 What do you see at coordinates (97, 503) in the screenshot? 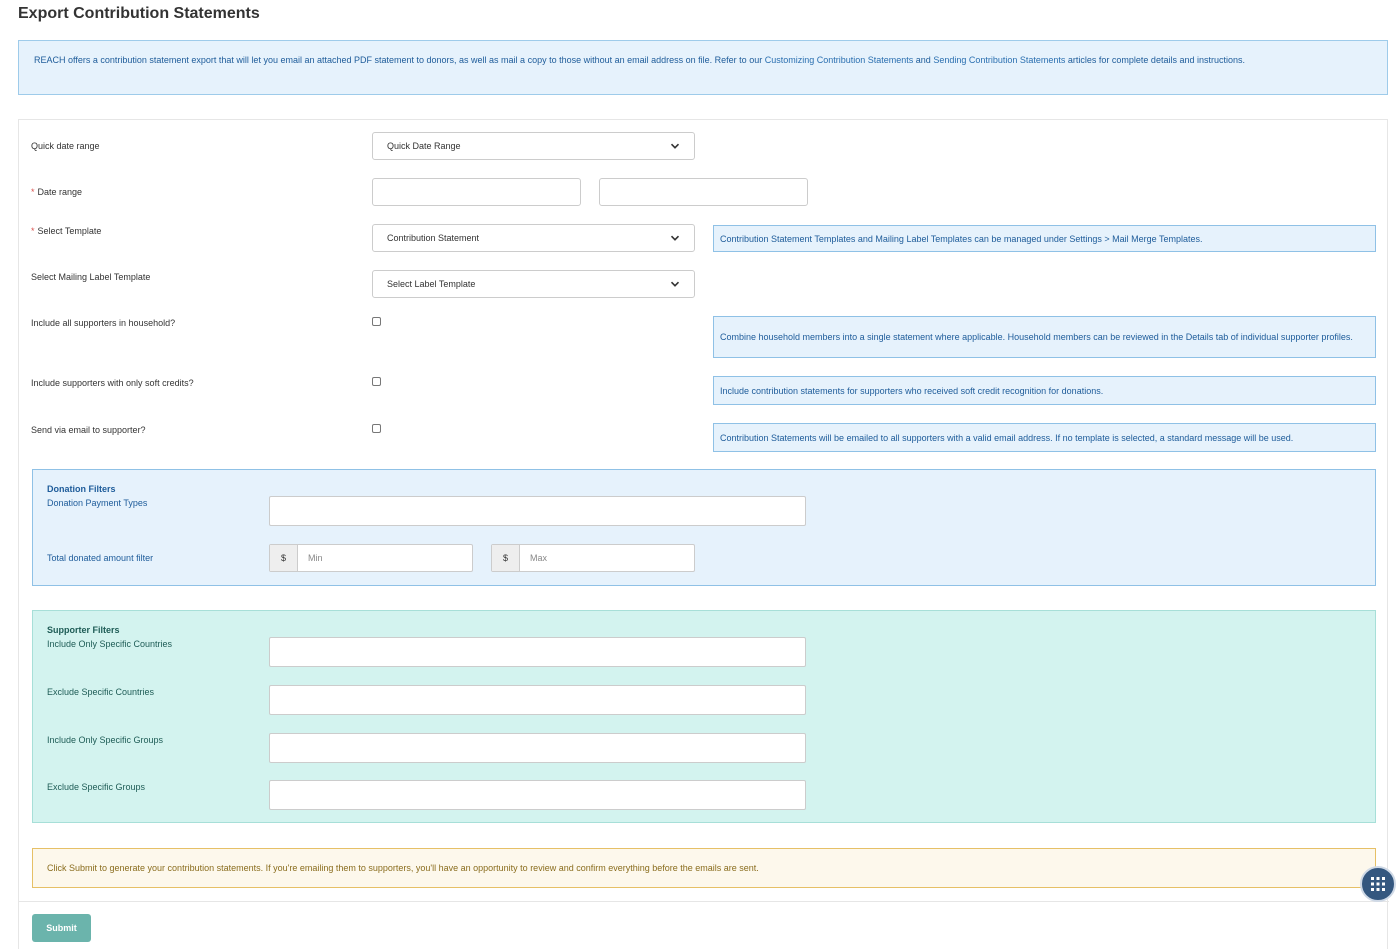
I see `donation-payment-types-label: Donation Payment Types` at bounding box center [97, 503].